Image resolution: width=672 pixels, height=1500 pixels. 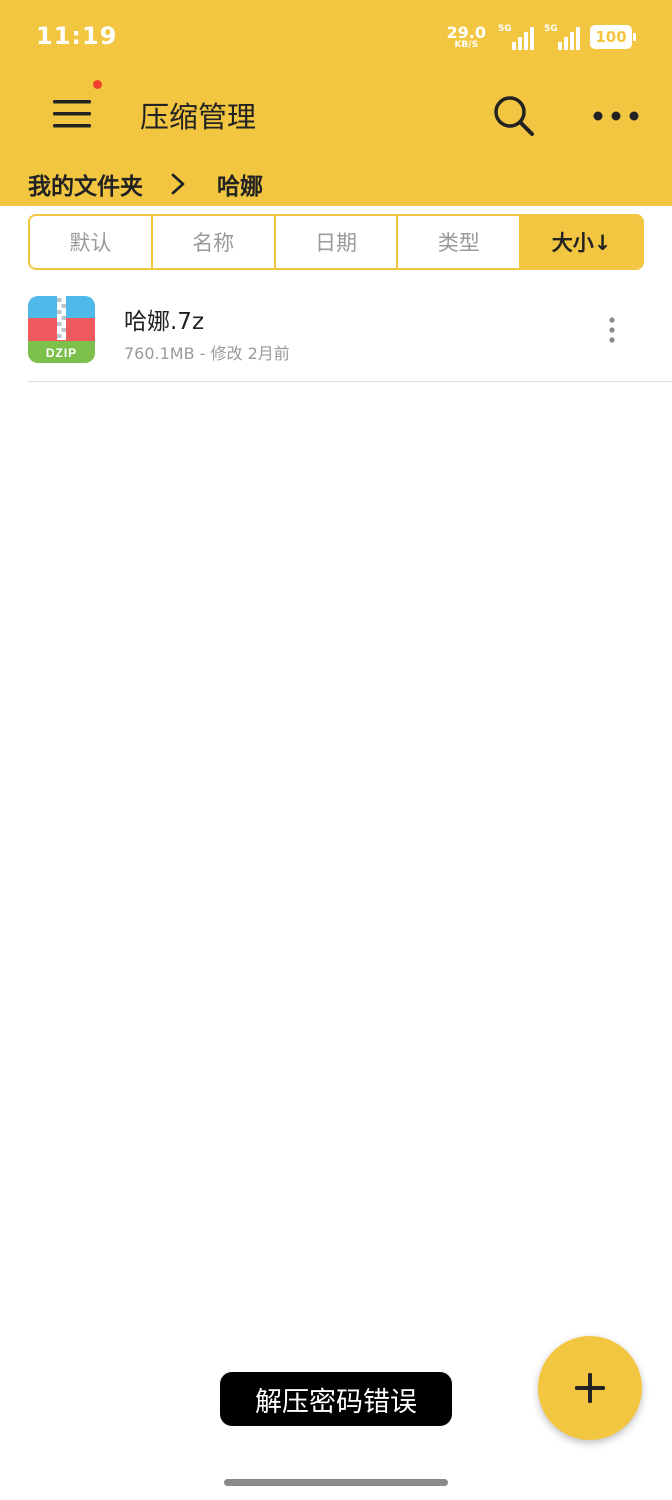 What do you see at coordinates (91, 242) in the screenshot?
I see `sort-tab-default: 默认` at bounding box center [91, 242].